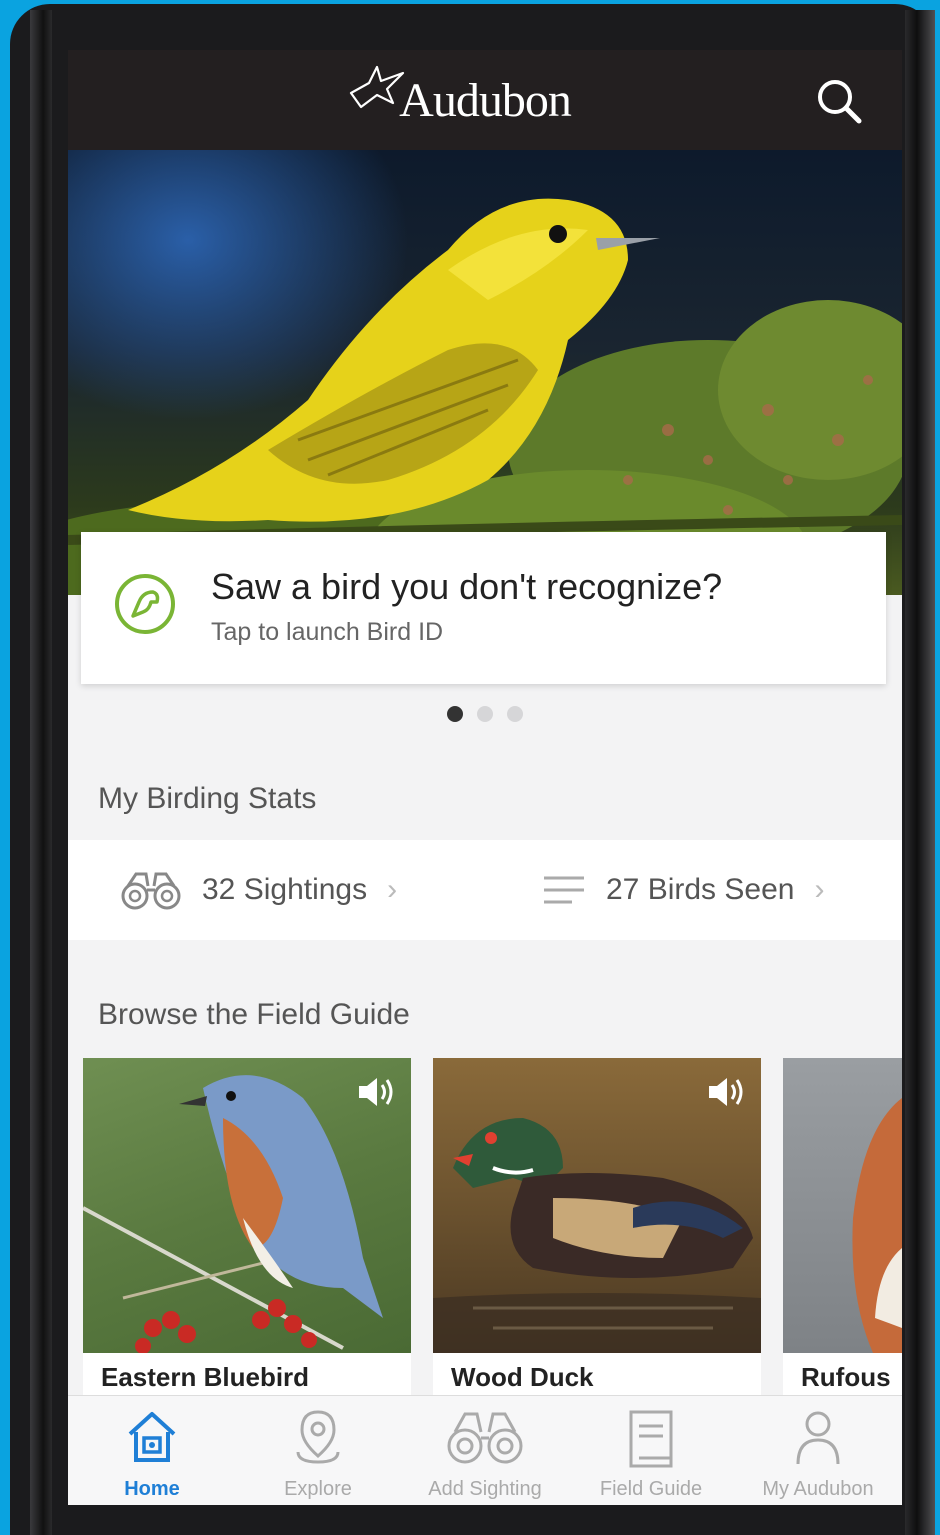  I want to click on tab-home: Home, so click(152, 1450).